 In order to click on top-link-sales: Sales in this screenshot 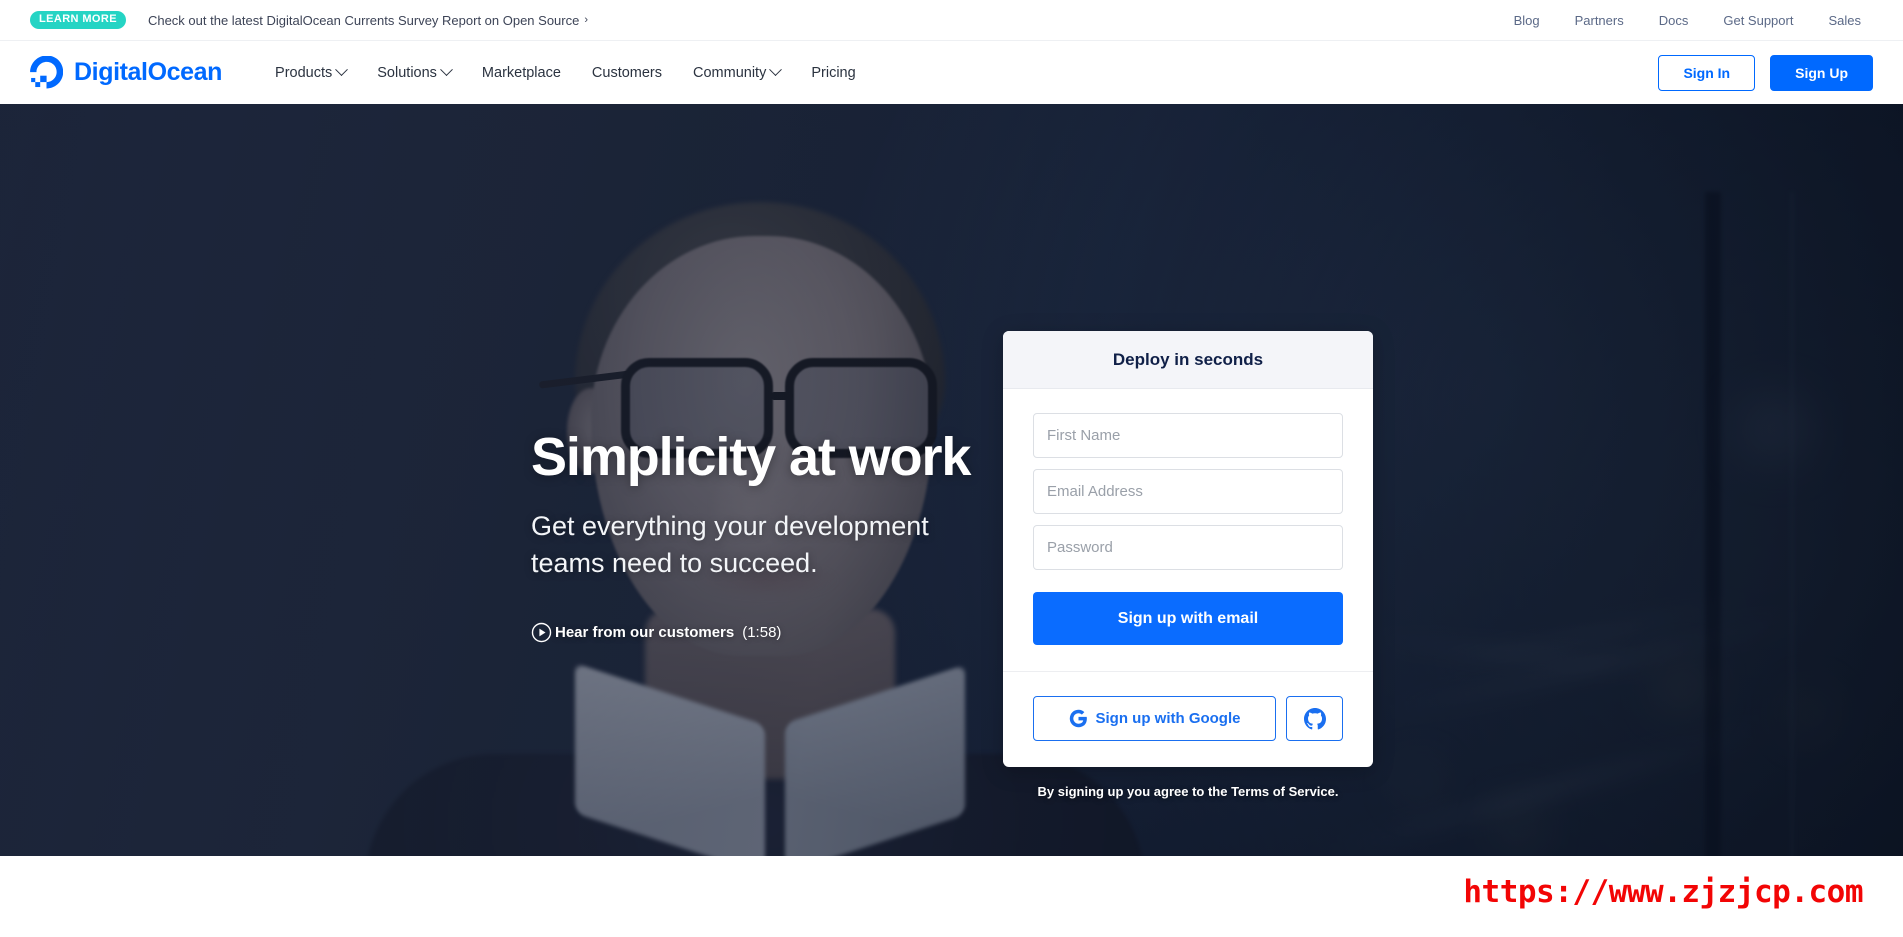, I will do `click(1844, 20)`.